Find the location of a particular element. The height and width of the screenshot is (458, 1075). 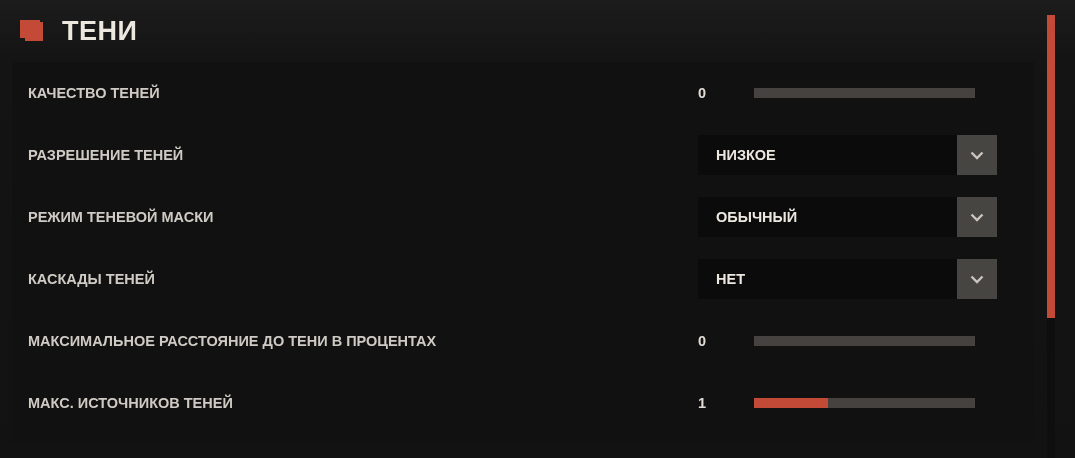

setting-label: РЕЖИМ ТЕНЕВОЙ МАСКИ is located at coordinates (121, 217).